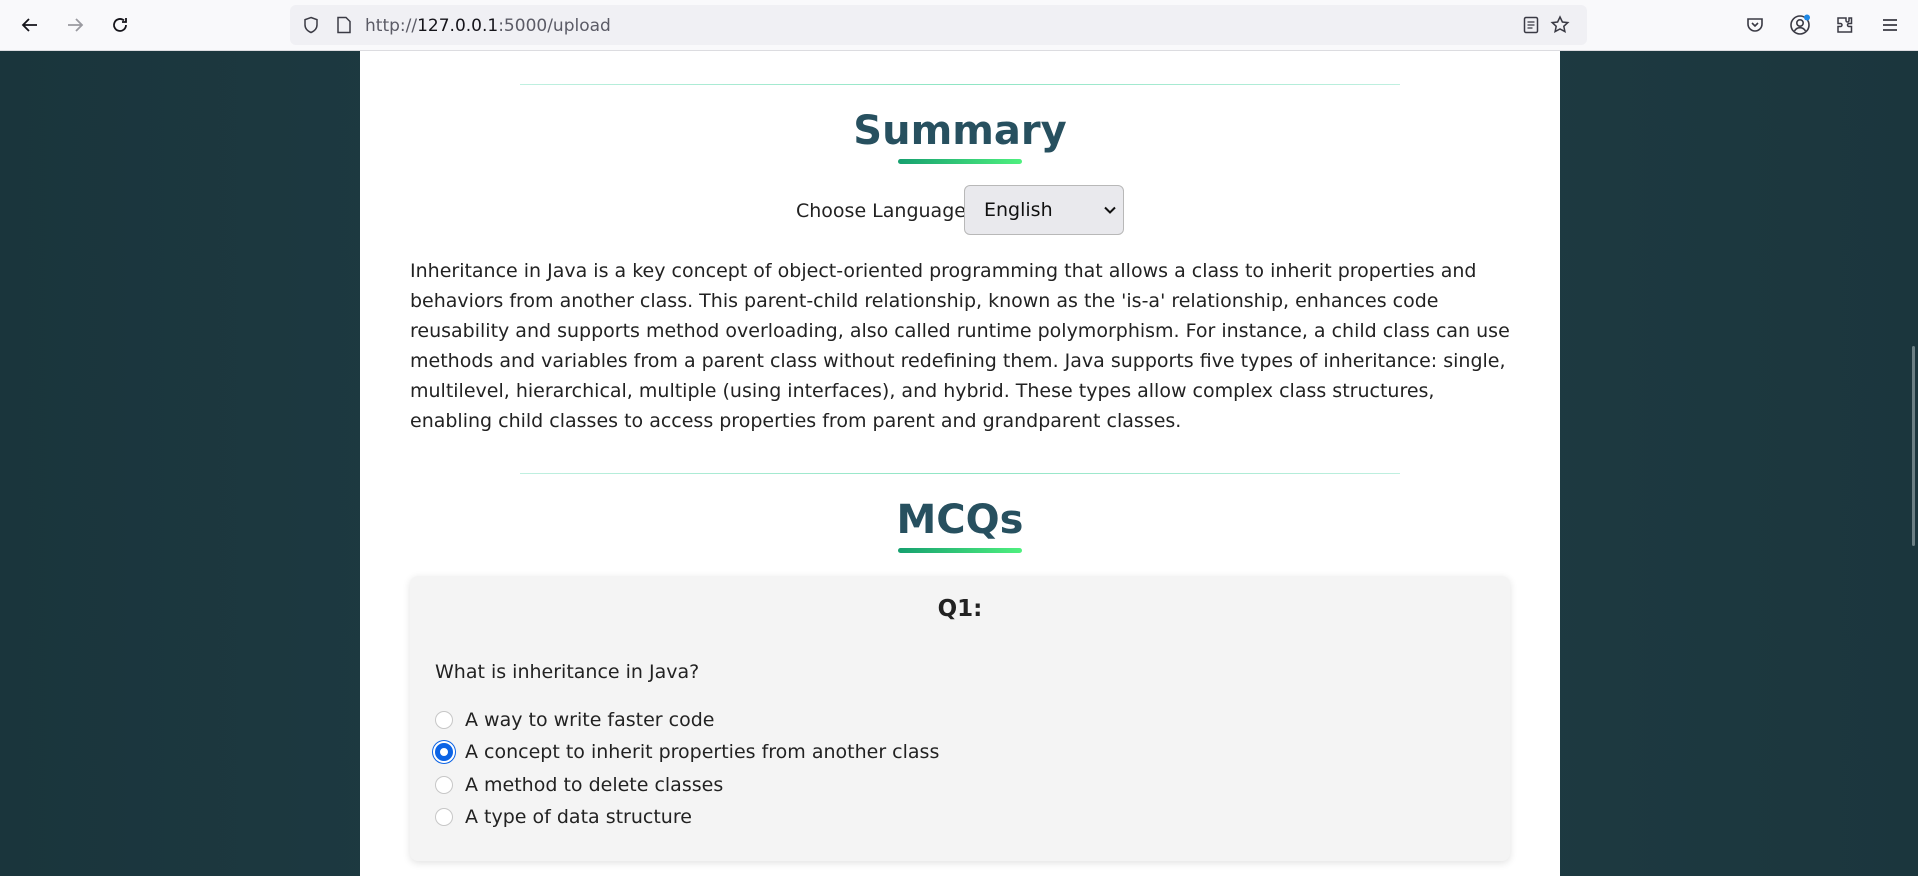 The image size is (1918, 876). What do you see at coordinates (590, 720) in the screenshot?
I see `option-1-label: A way to write faster code` at bounding box center [590, 720].